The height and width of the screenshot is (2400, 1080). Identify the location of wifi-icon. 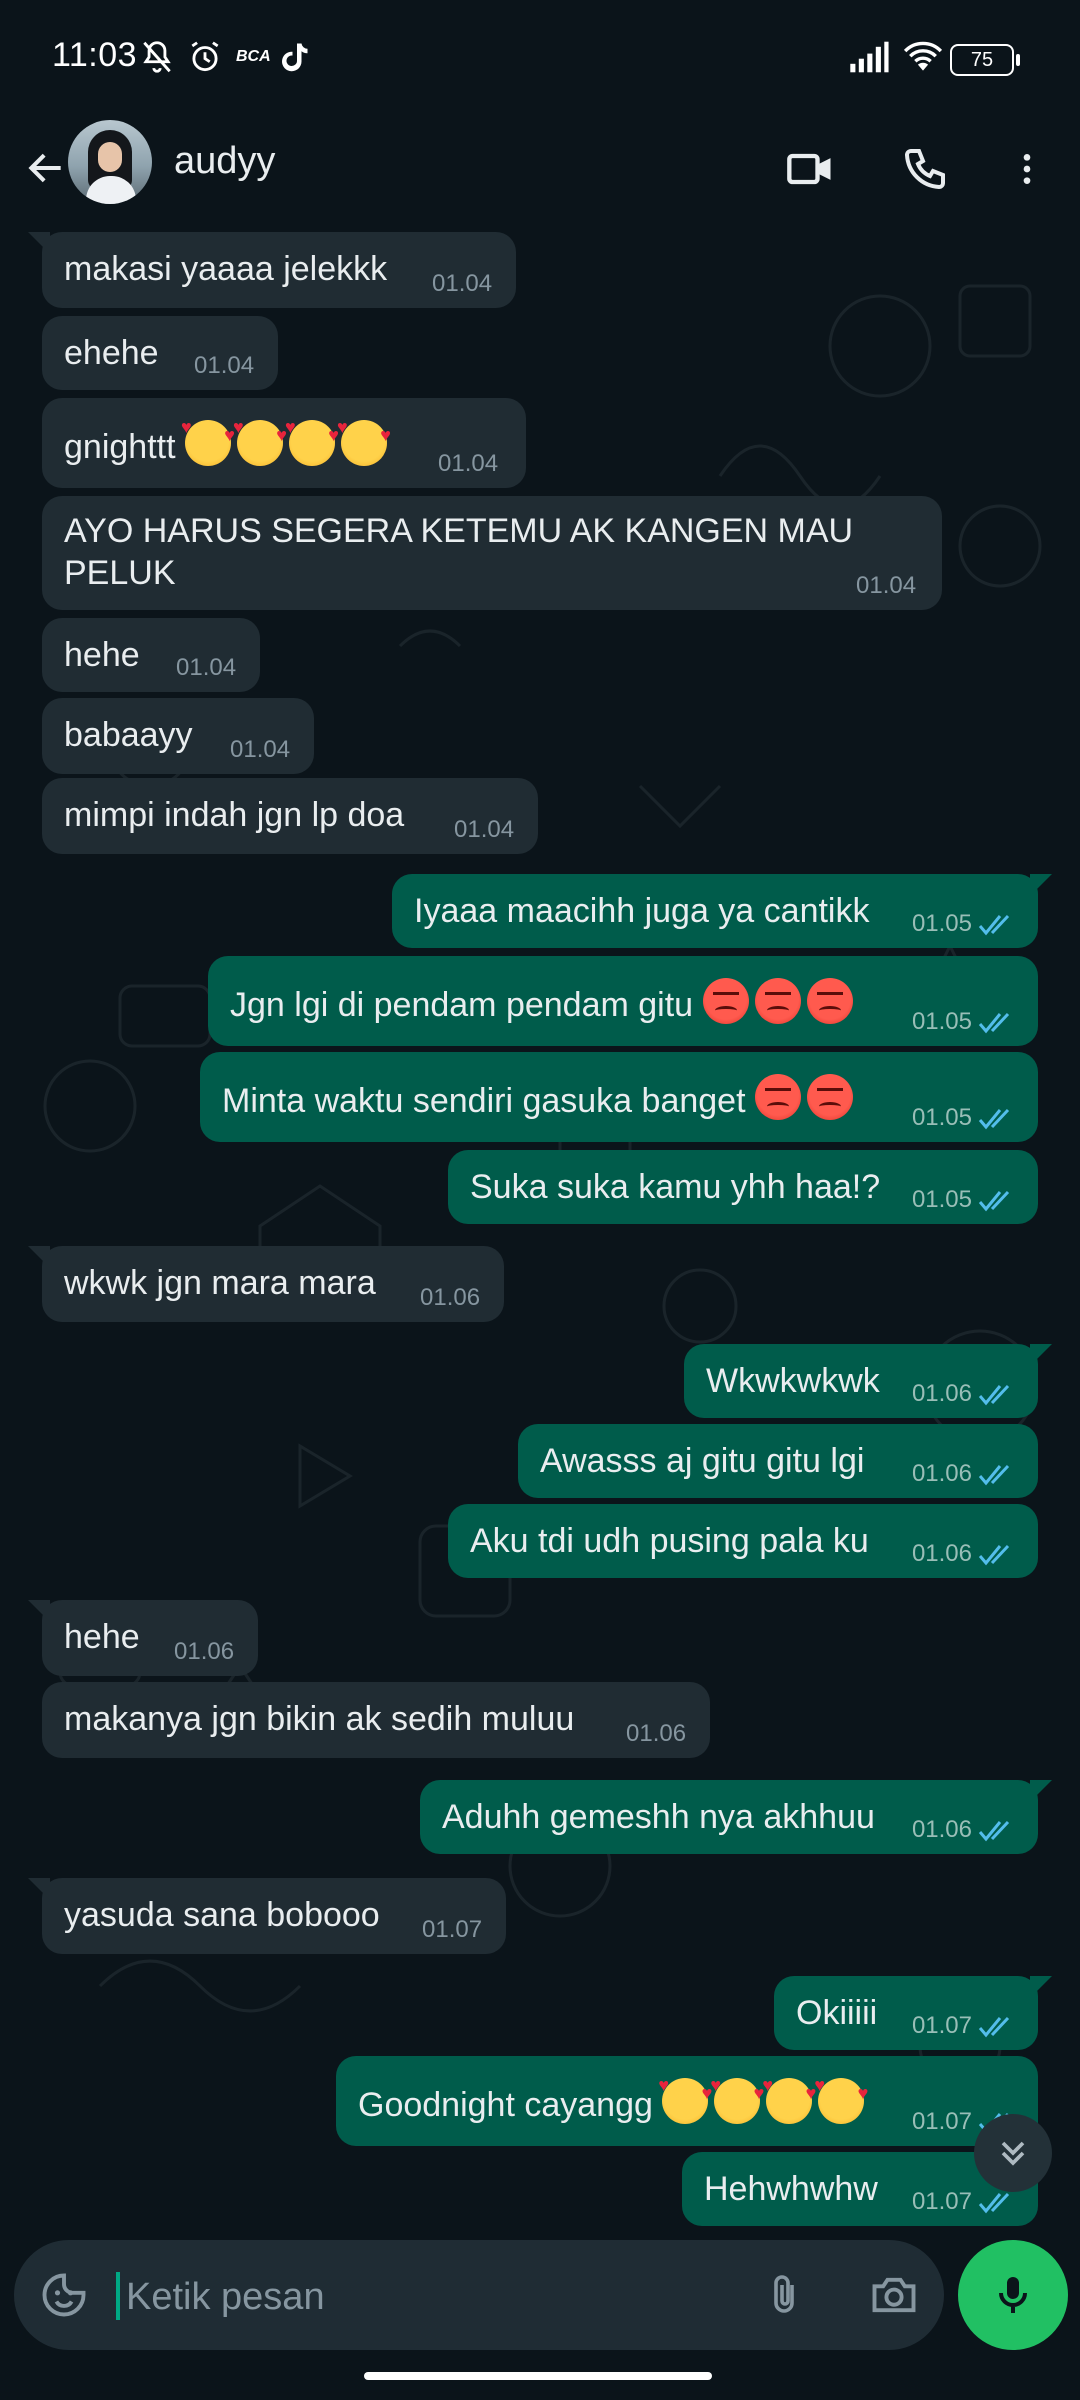
(923, 57).